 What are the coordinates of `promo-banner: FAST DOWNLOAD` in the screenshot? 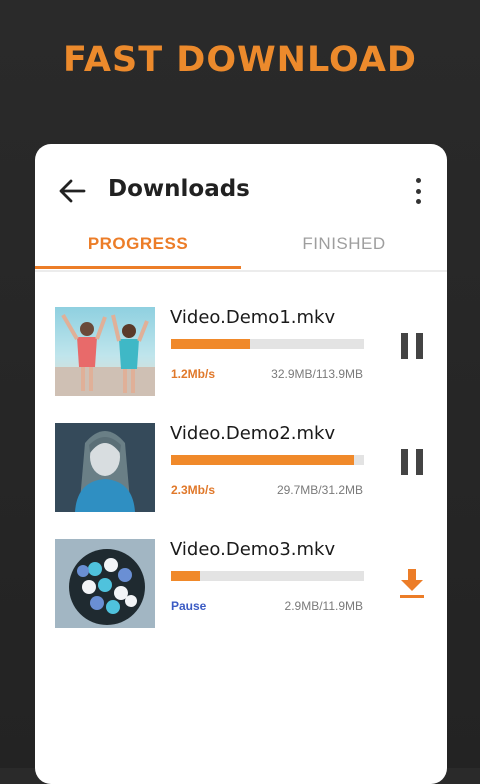 It's located at (240, 60).